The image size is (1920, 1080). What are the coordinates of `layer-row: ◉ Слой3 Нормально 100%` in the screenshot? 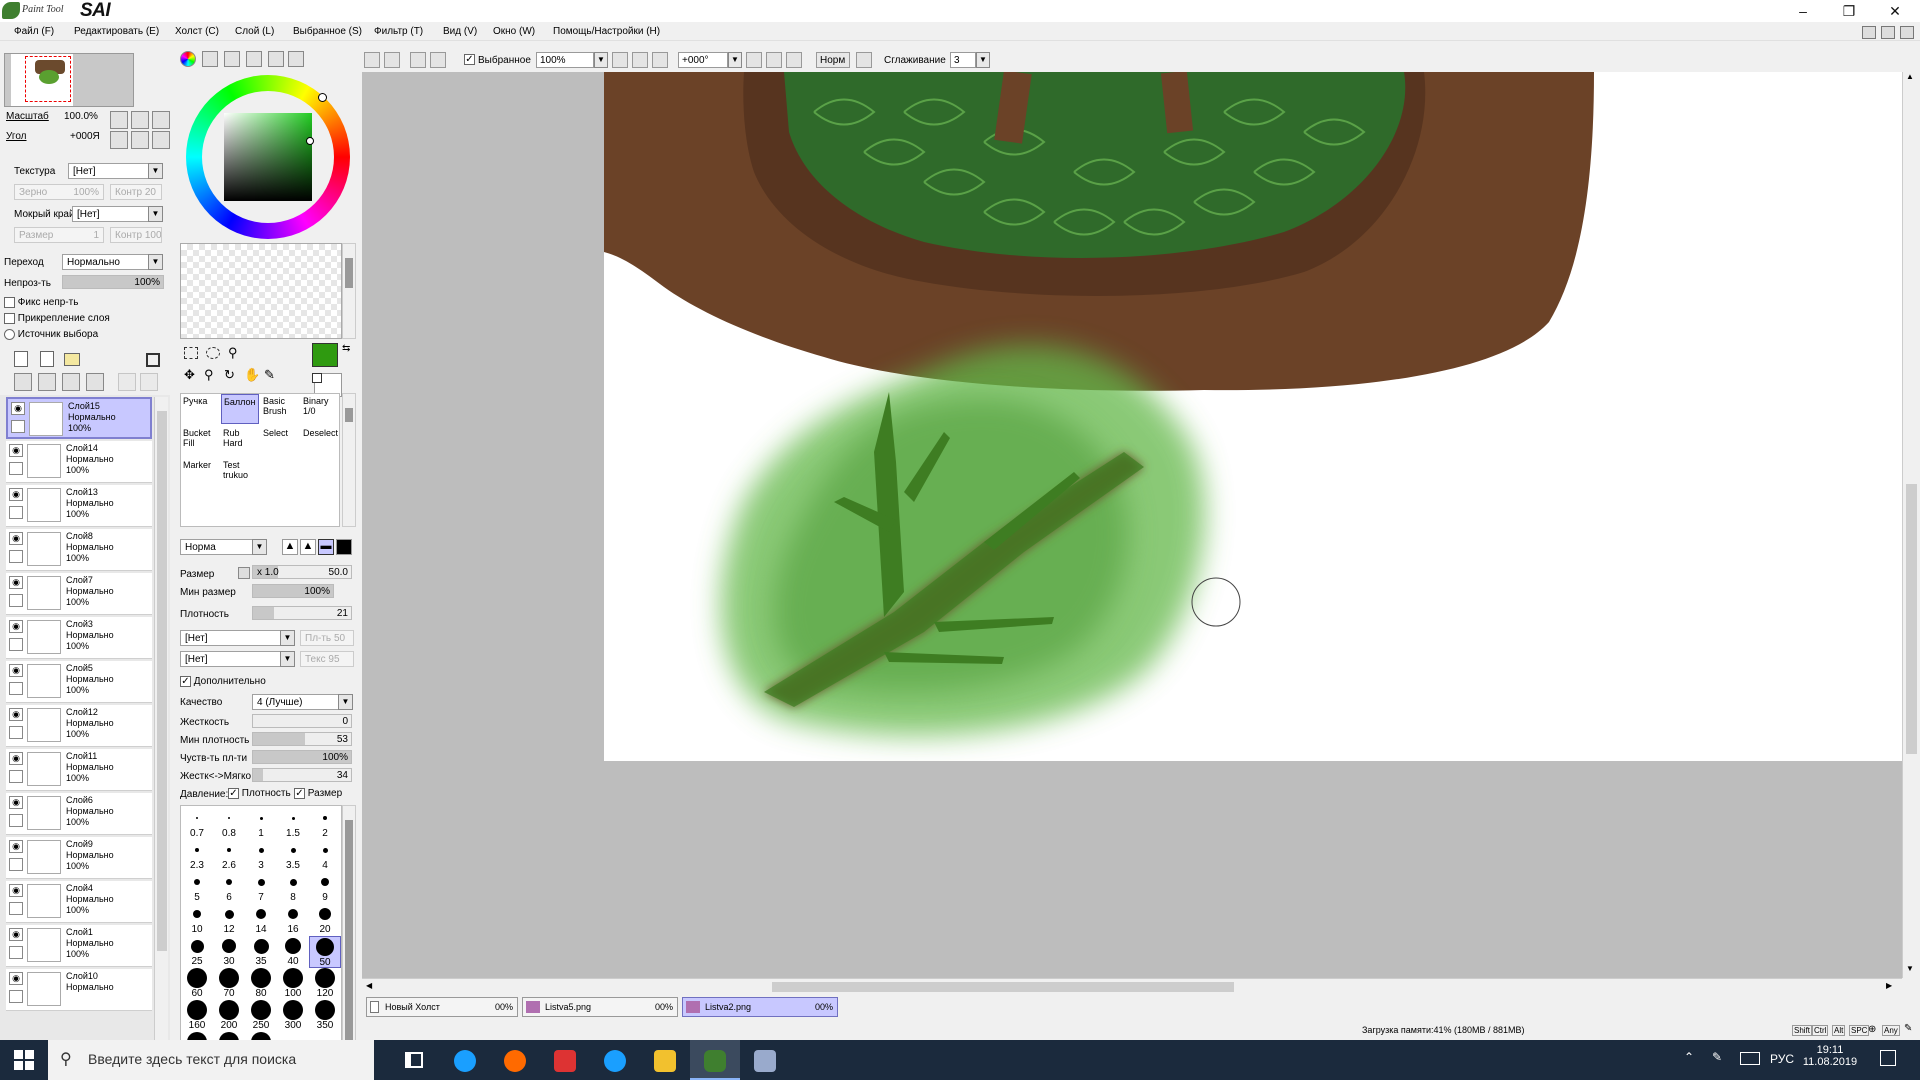 It's located at (79, 638).